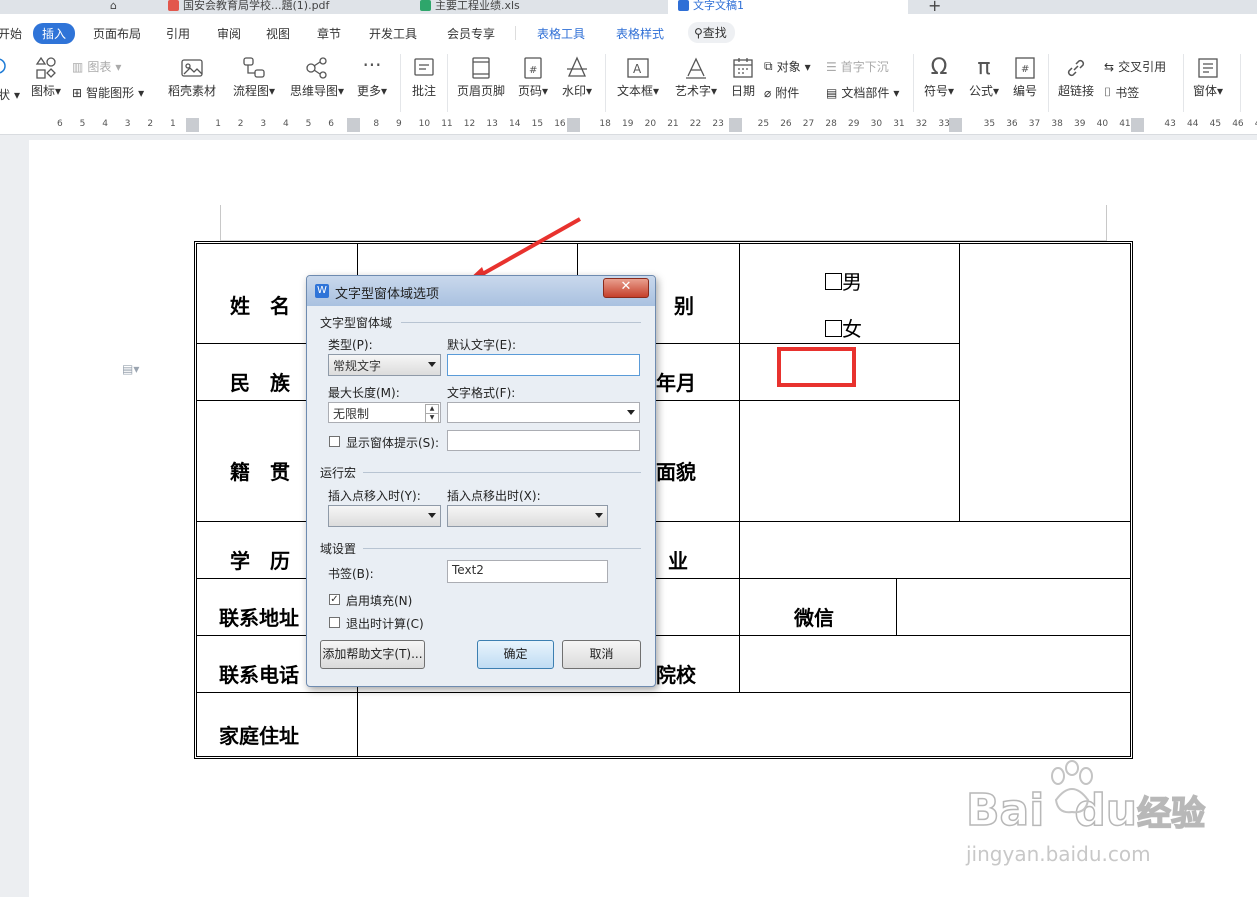  I want to click on icons-button: 图标▾, so click(46, 77).